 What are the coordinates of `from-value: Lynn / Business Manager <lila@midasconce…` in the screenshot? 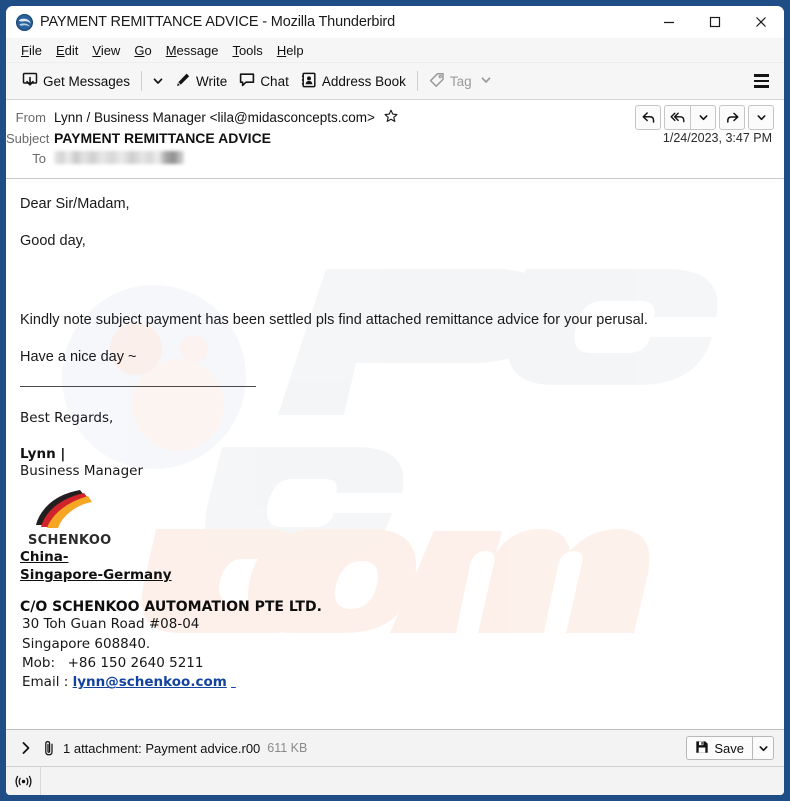 It's located at (226, 117).